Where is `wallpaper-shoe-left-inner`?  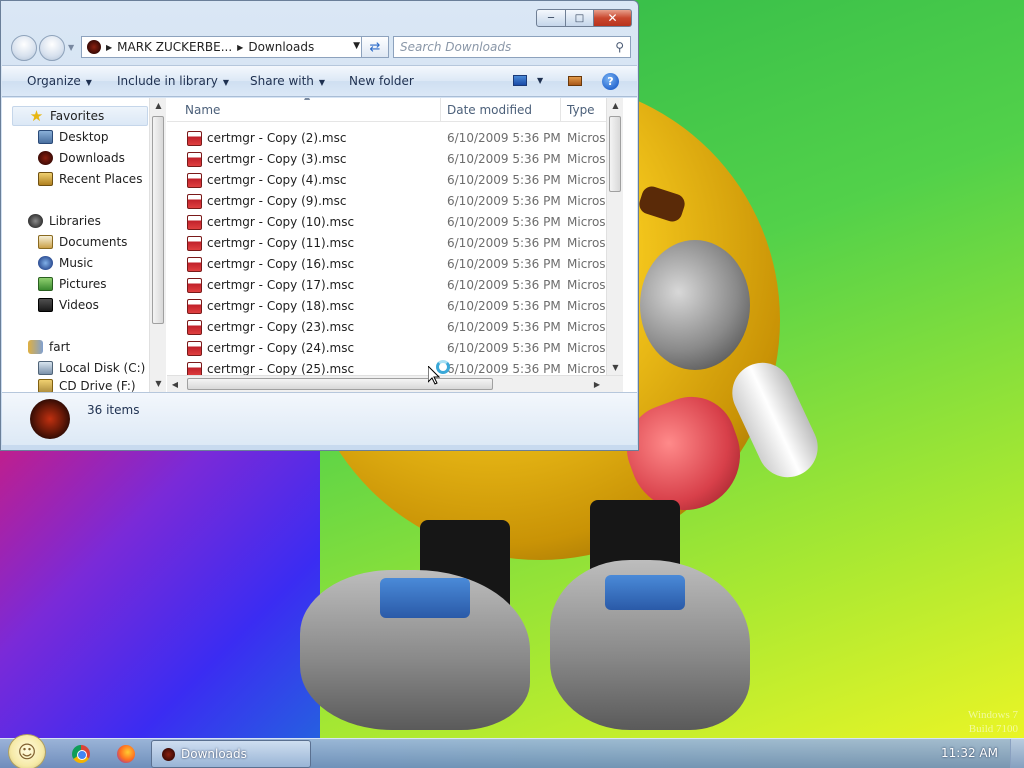
wallpaper-shoe-left-inner is located at coordinates (425, 598).